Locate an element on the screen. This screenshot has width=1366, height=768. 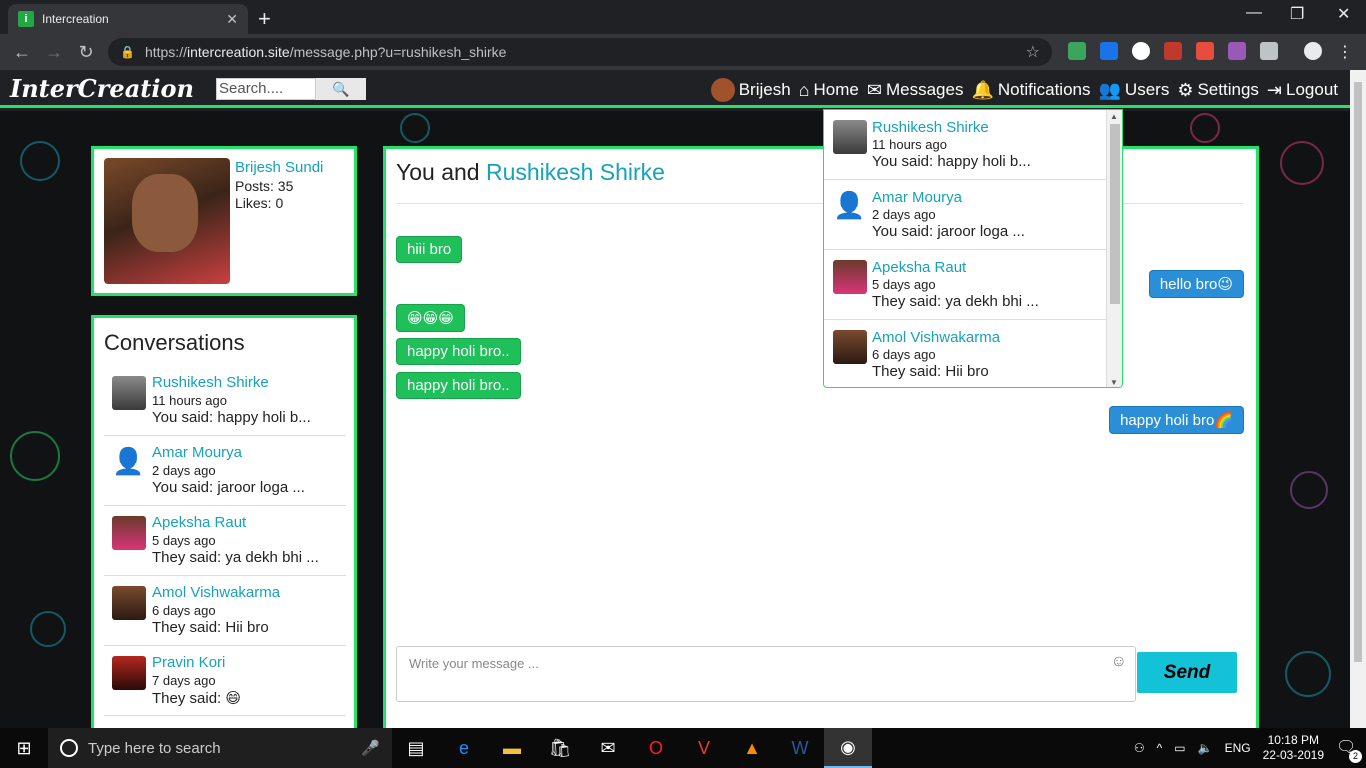
nav-user: Brijesh is located at coordinates (750, 90).